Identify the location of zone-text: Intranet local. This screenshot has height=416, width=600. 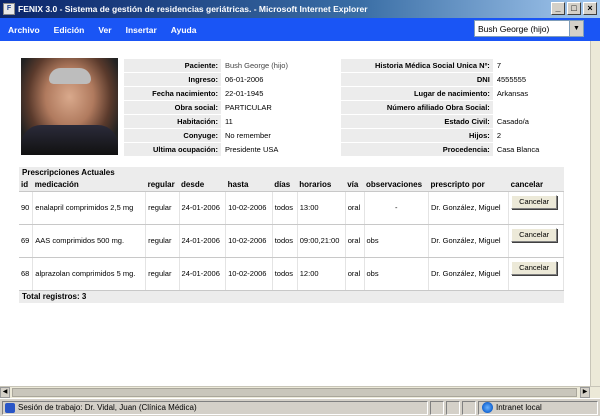
(519, 407).